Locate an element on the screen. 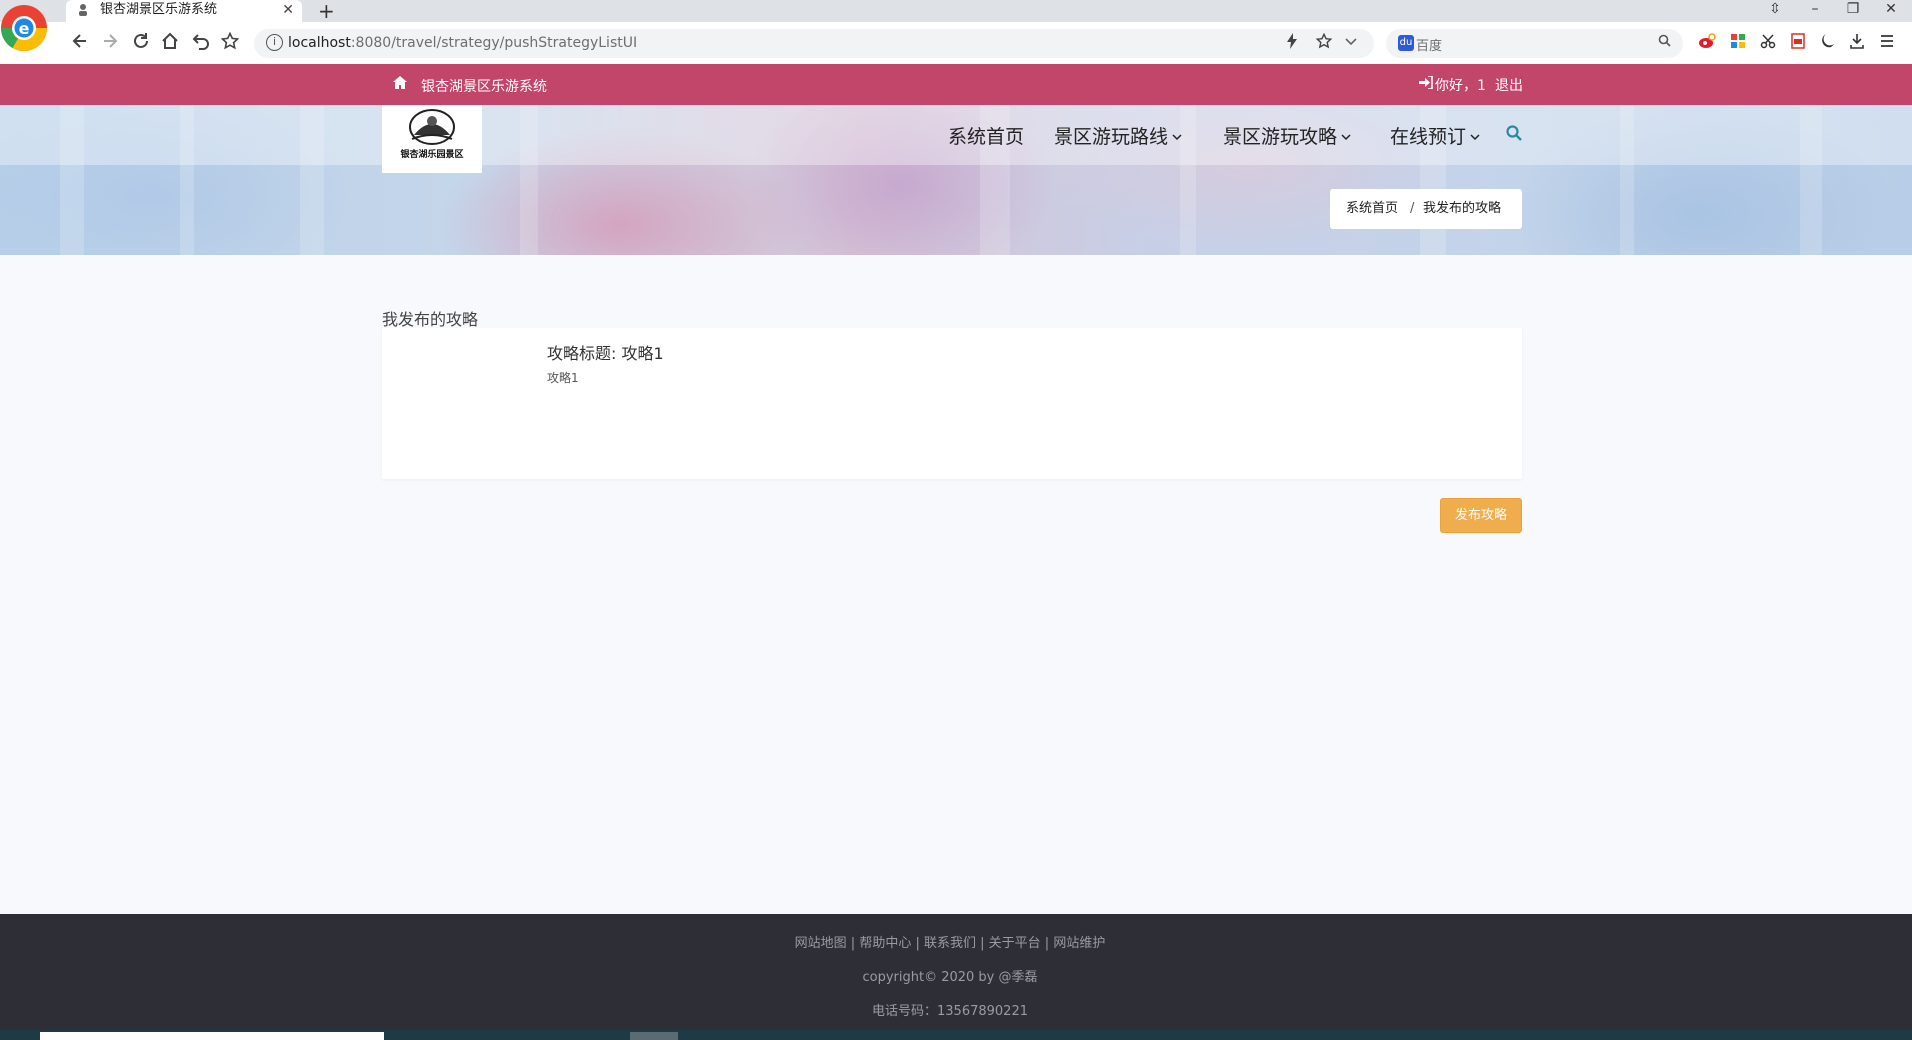 This screenshot has height=1040, width=1912. pdf-icon is located at coordinates (1798, 43).